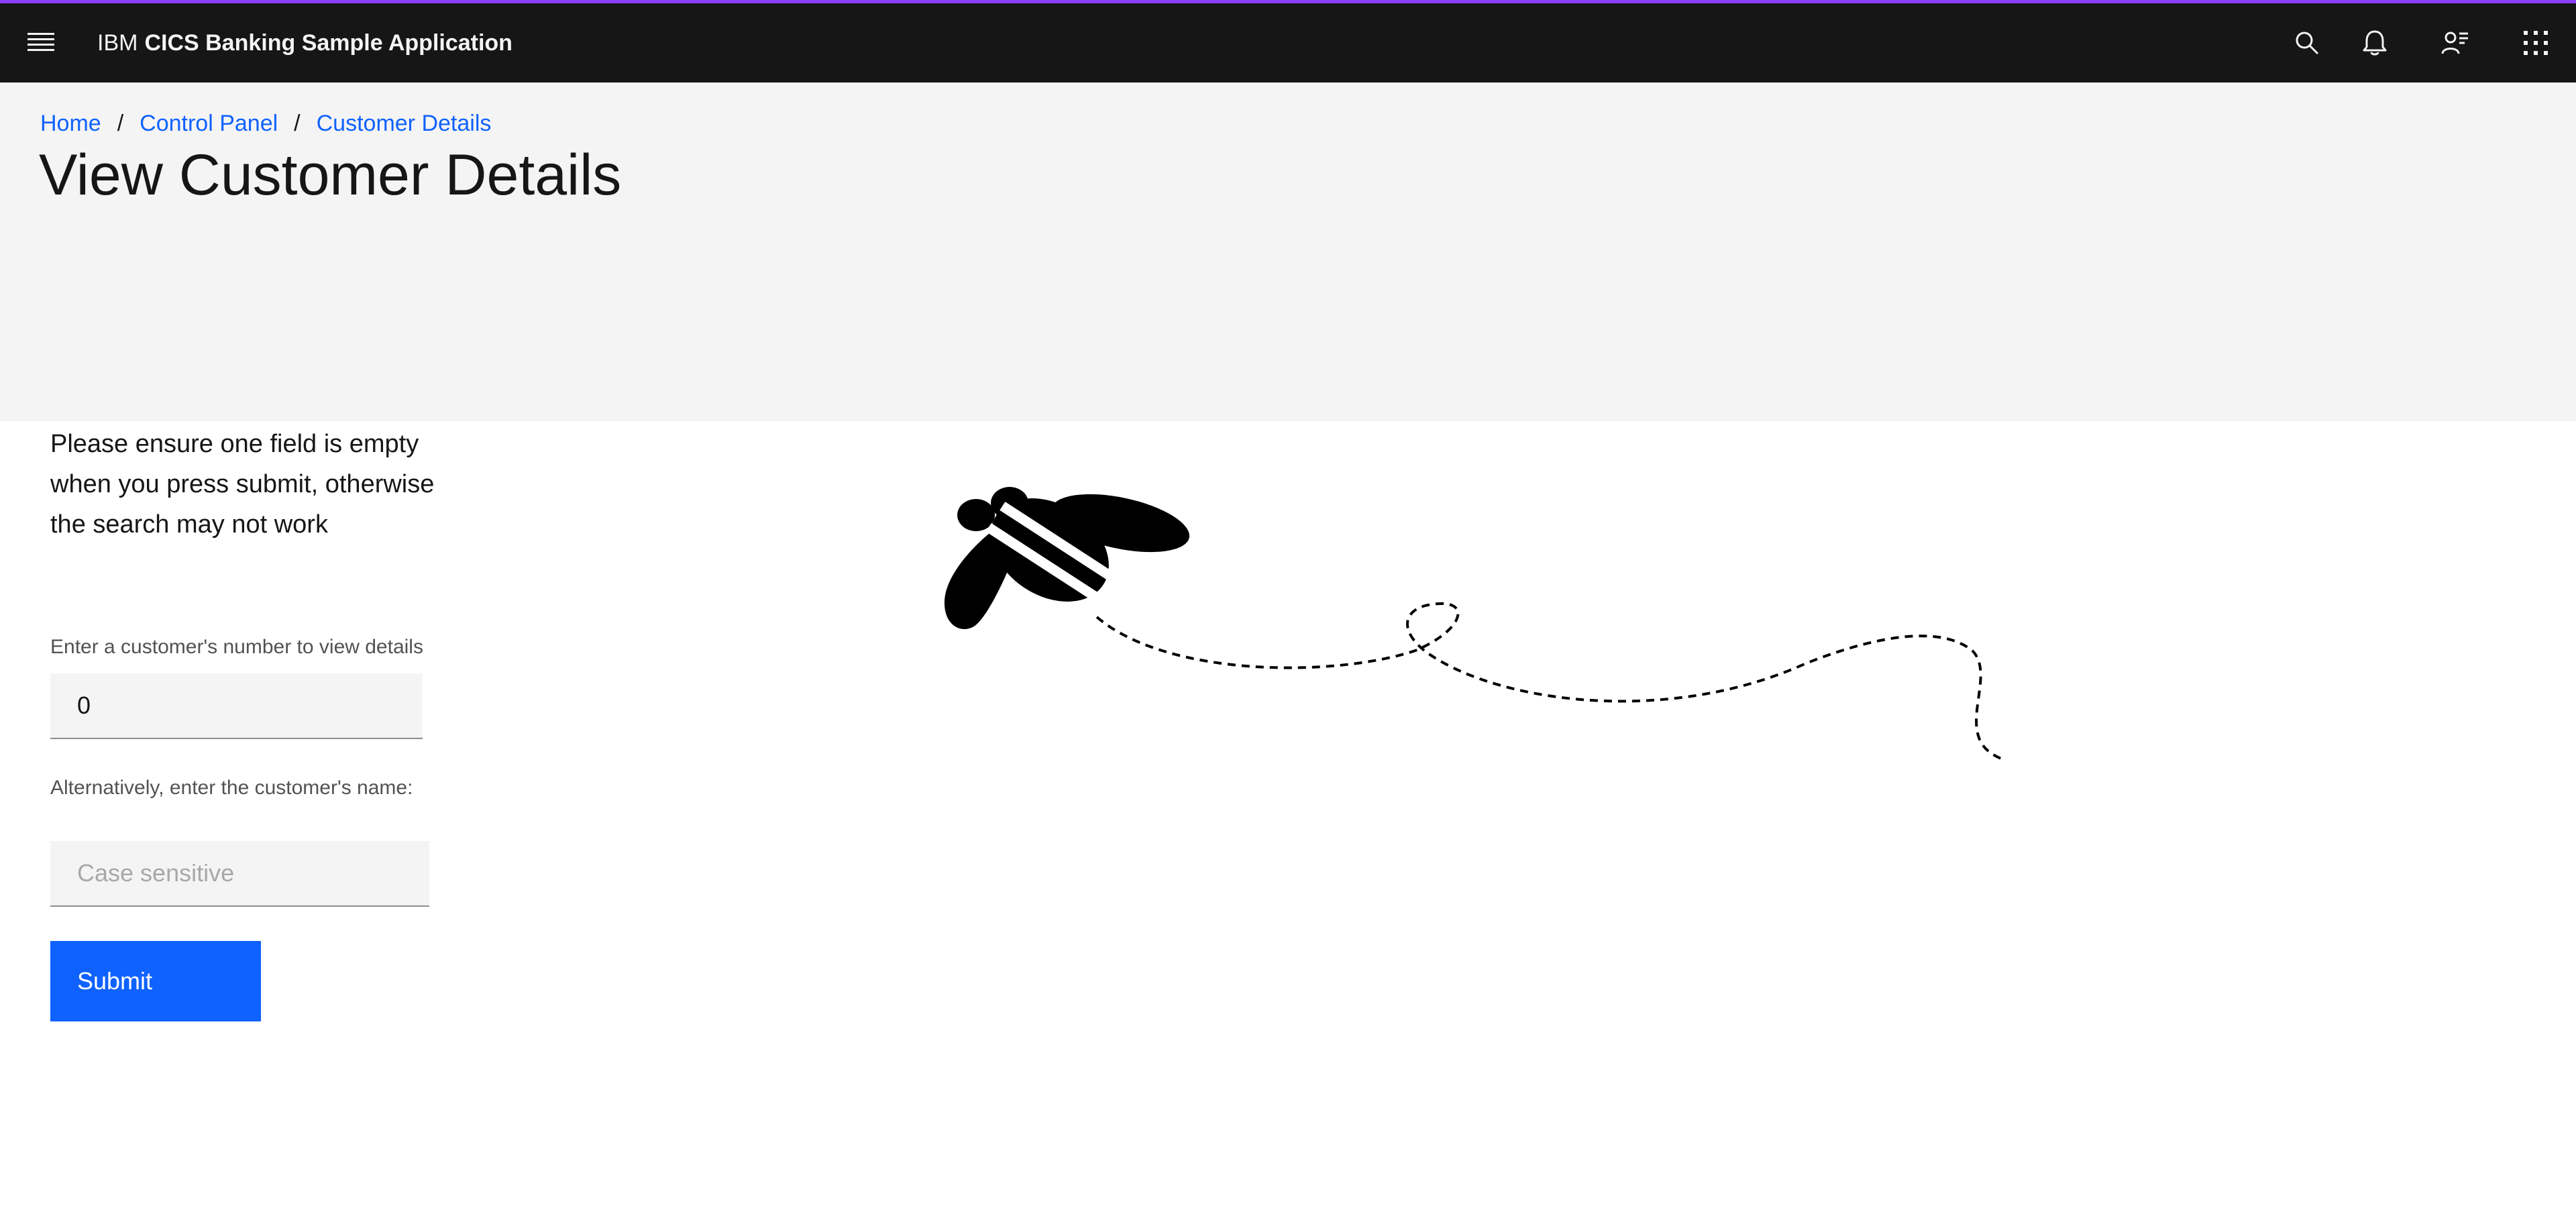 The height and width of the screenshot is (1224, 2576). I want to click on app-switcher-icon, so click(2535, 42).